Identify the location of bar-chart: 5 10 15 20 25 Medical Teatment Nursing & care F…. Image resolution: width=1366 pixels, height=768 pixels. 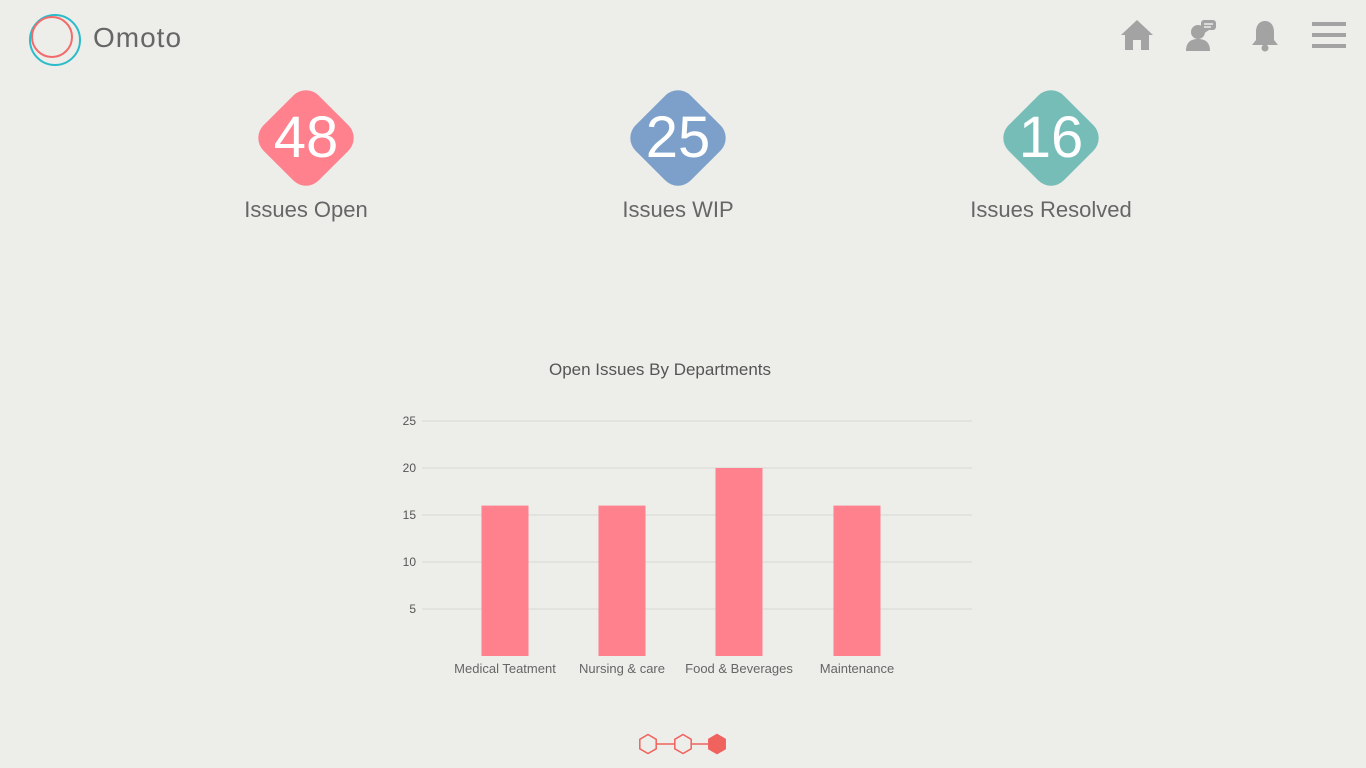
(687, 545).